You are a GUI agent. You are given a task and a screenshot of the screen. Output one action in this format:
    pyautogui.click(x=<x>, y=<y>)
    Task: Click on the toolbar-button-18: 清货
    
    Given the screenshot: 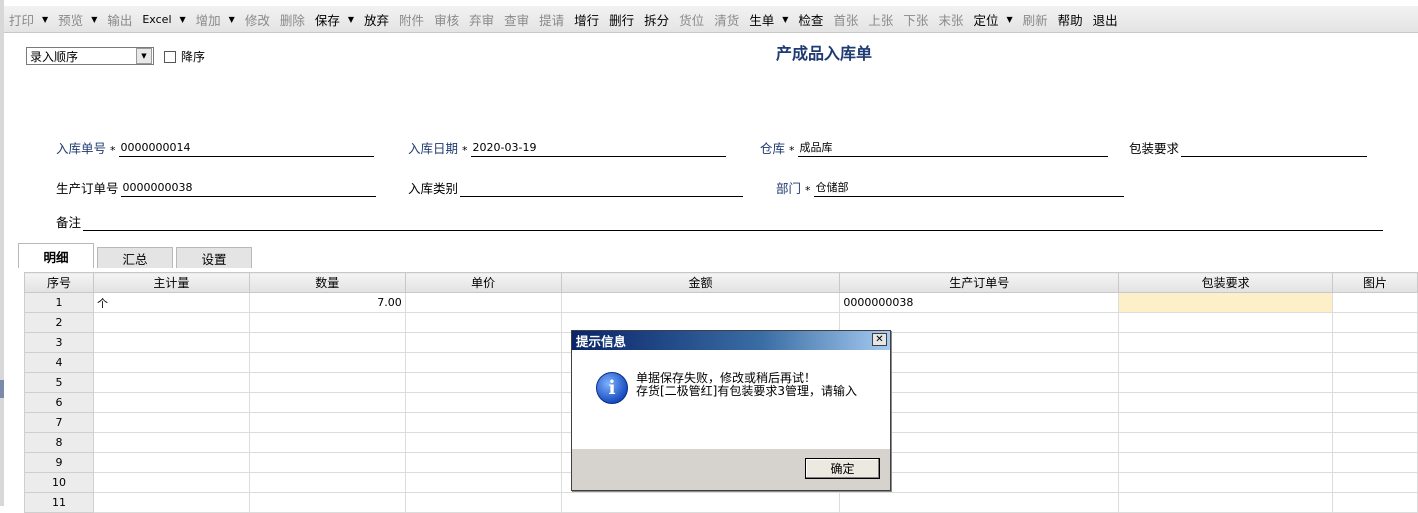 What is the action you would take?
    pyautogui.click(x=726, y=19)
    